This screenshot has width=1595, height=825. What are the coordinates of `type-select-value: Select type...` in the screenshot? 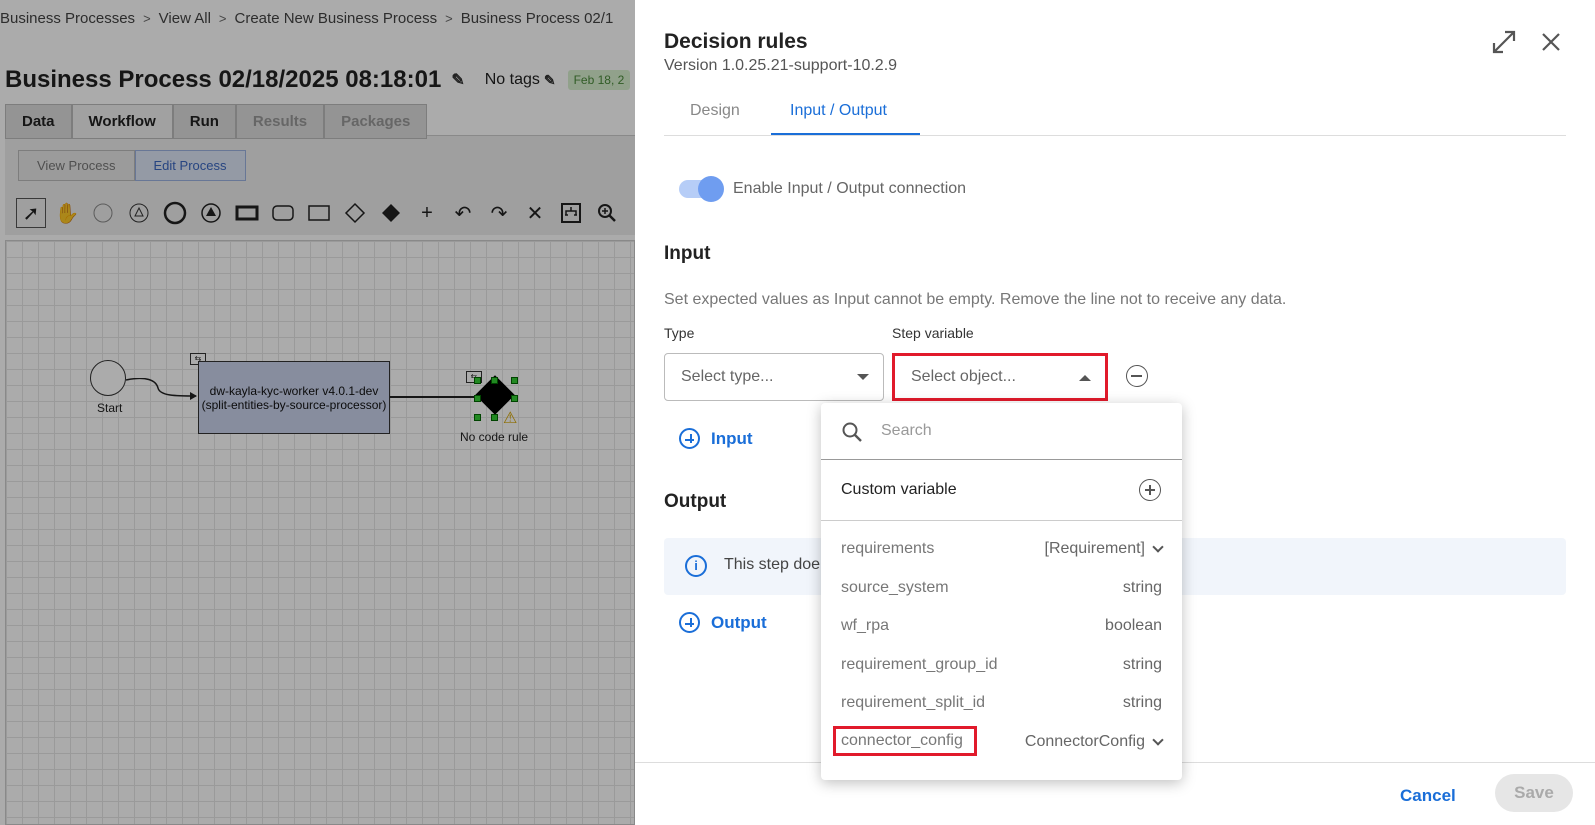 It's located at (727, 376).